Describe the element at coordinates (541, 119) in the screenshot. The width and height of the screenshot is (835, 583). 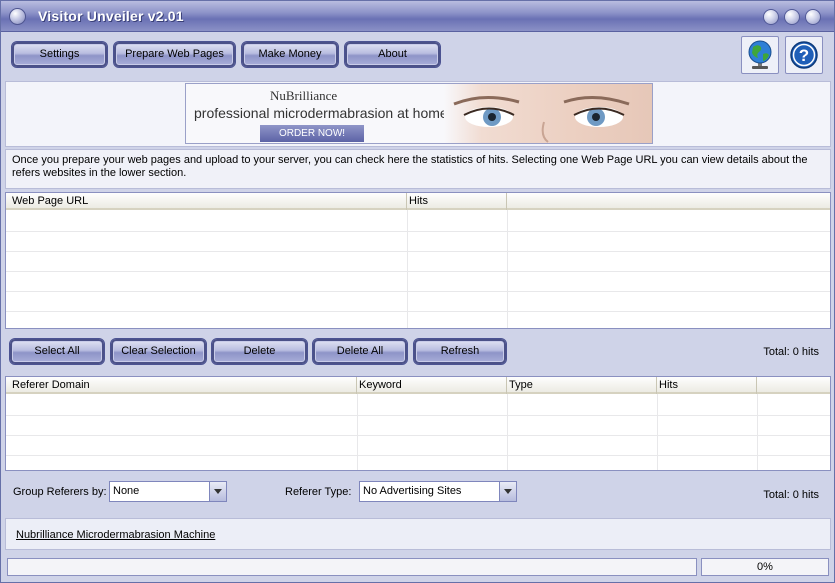
I see `face-illustration` at that location.